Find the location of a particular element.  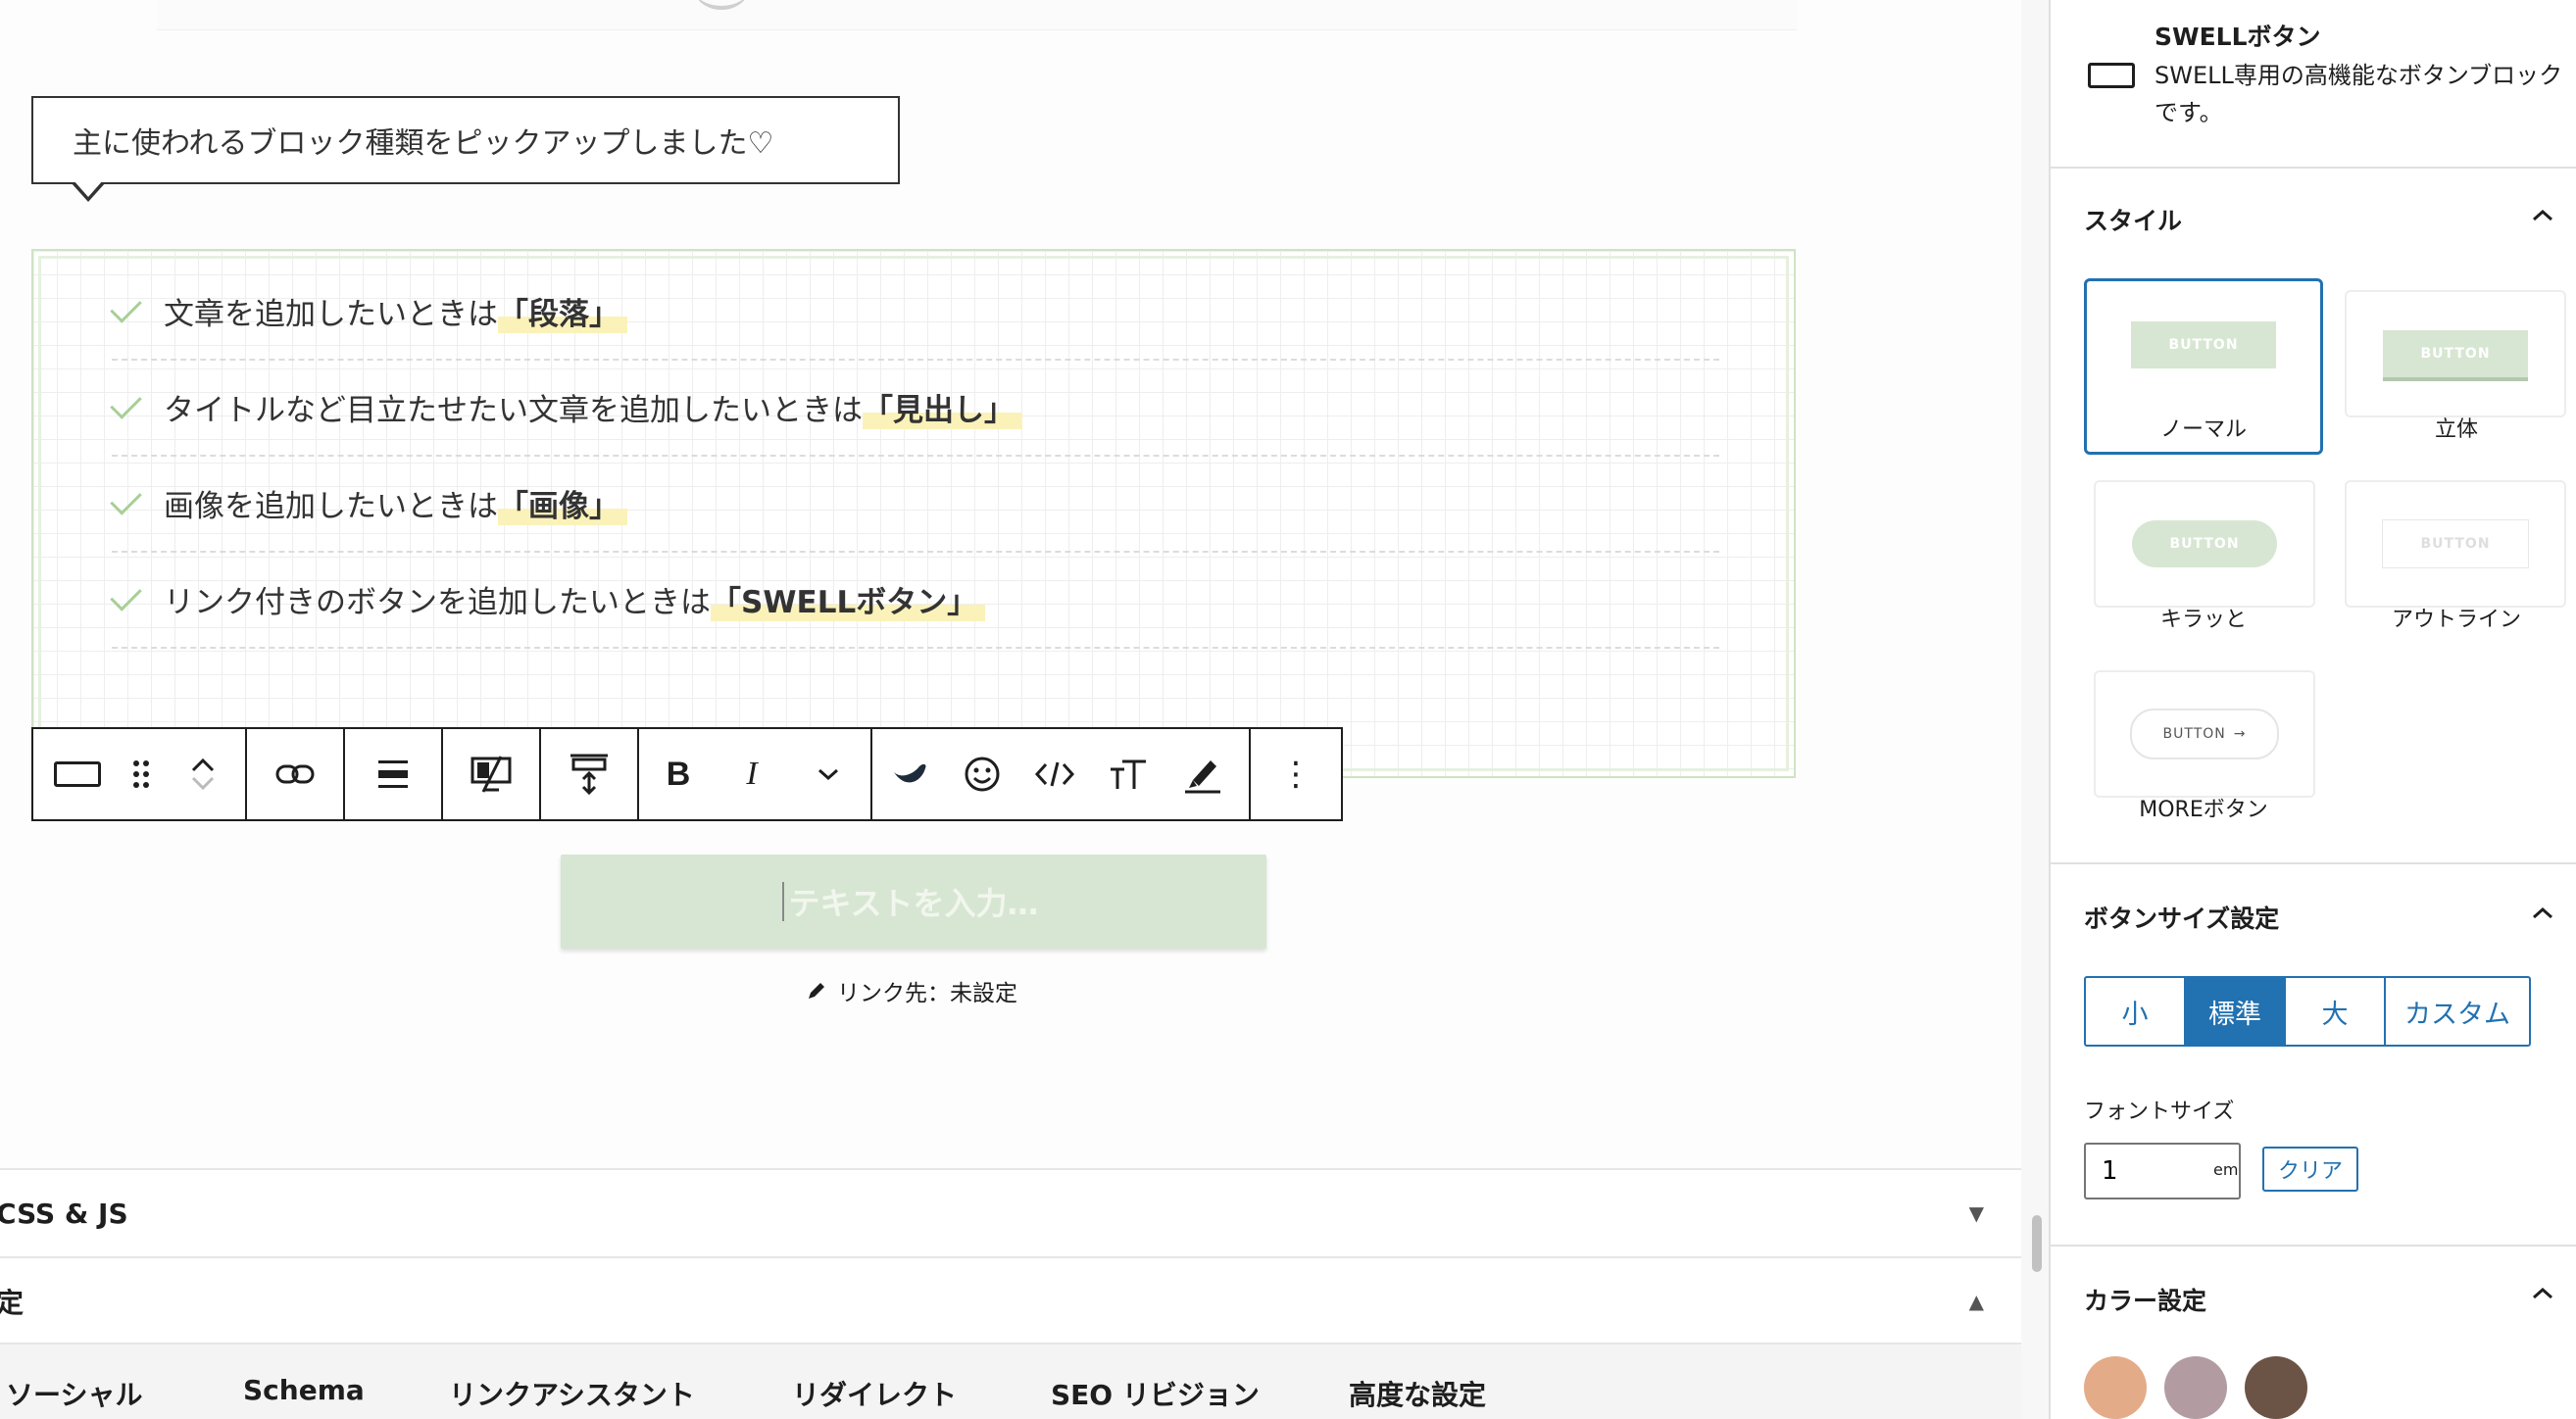

emoji-button is located at coordinates (982, 774).